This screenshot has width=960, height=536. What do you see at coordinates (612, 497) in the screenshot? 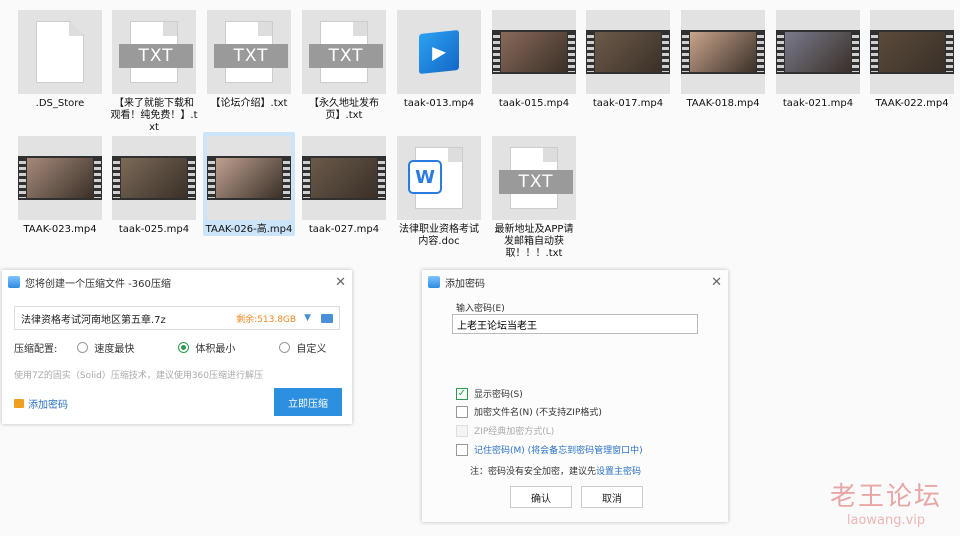
I see `cancel-button: 取消` at bounding box center [612, 497].